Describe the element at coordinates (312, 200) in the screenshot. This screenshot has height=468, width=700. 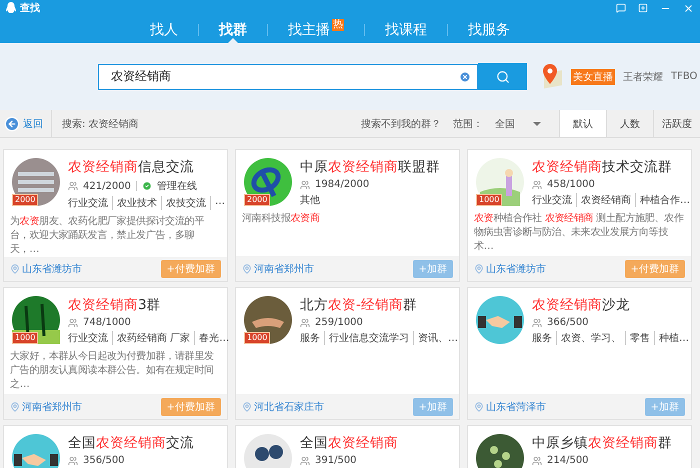
I see `group-tag: 其他` at that location.